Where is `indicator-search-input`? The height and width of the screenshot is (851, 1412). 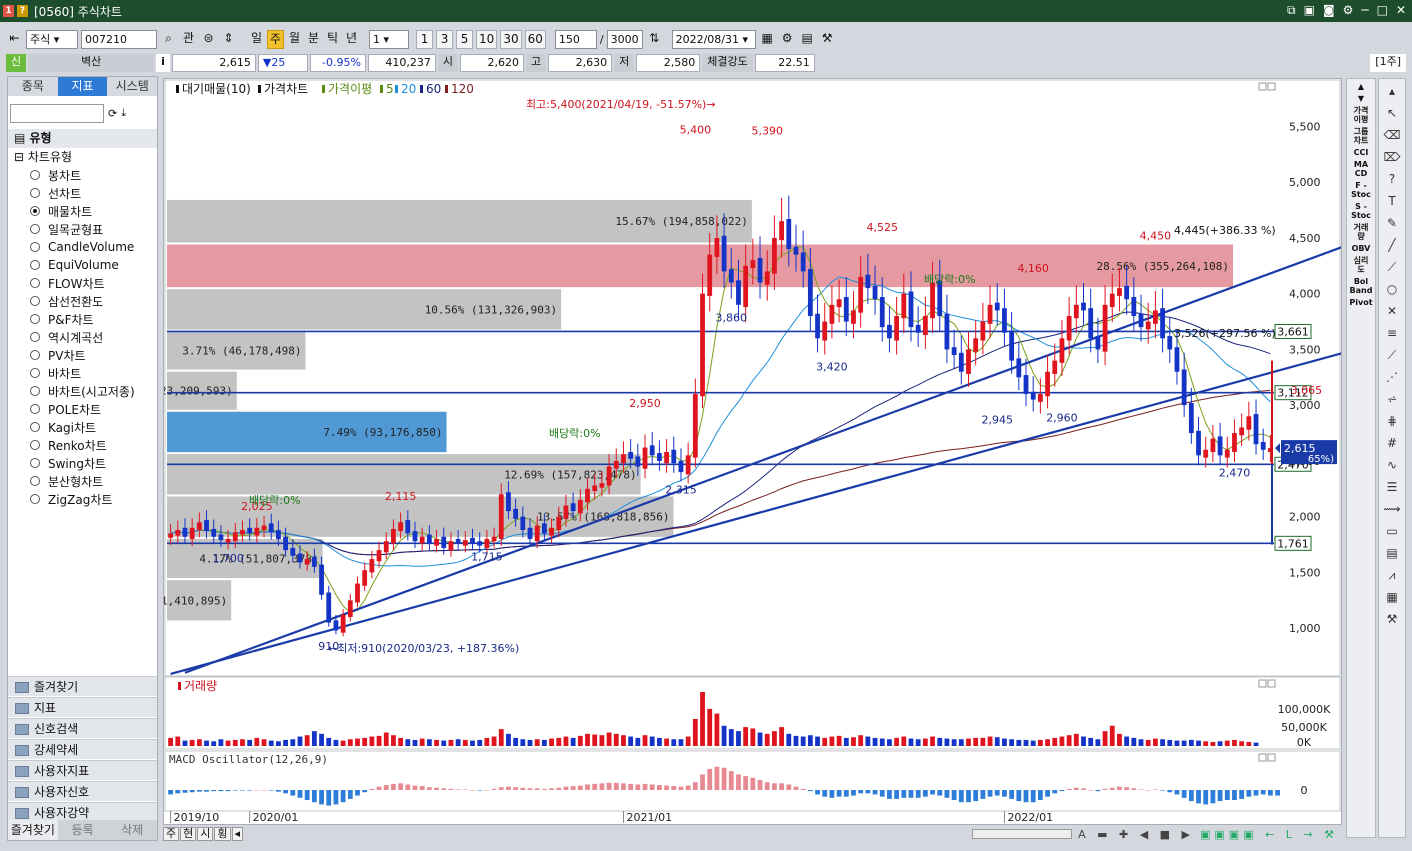
indicator-search-input is located at coordinates (57, 113).